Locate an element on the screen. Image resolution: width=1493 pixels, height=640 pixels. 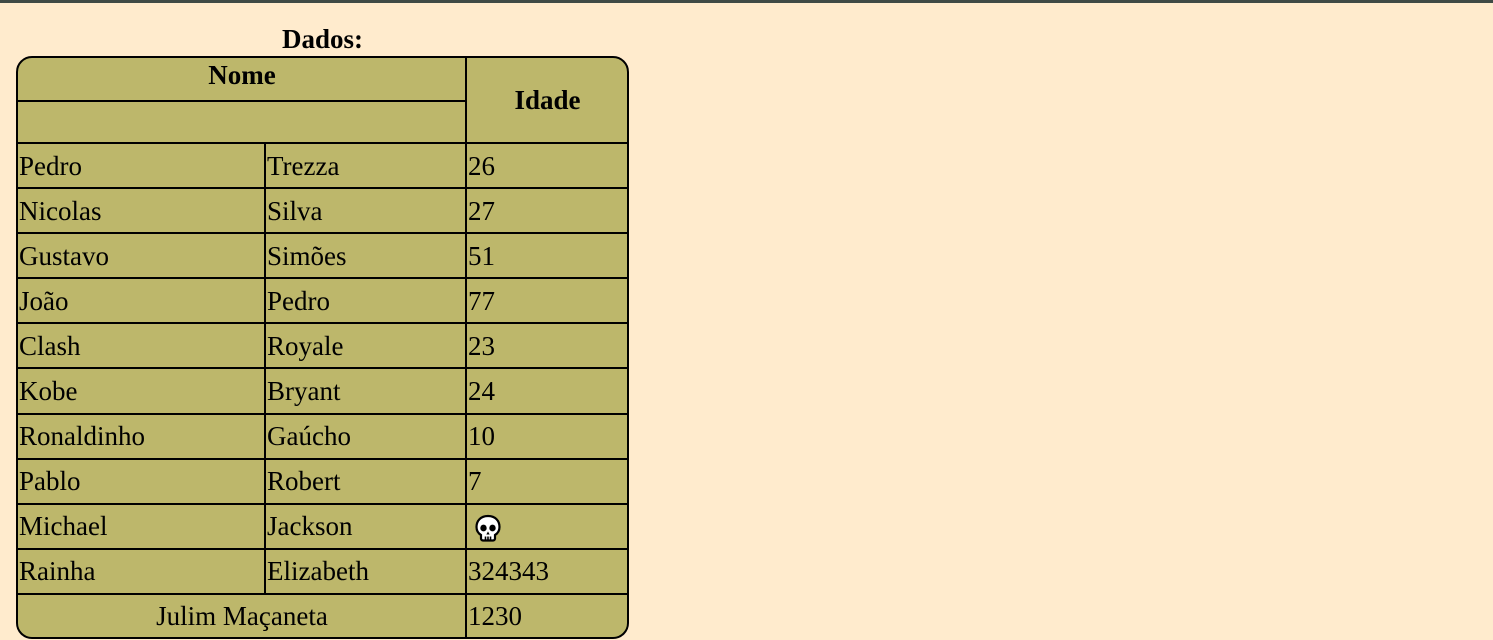
table-header: Nome Idade is located at coordinates (322, 101).